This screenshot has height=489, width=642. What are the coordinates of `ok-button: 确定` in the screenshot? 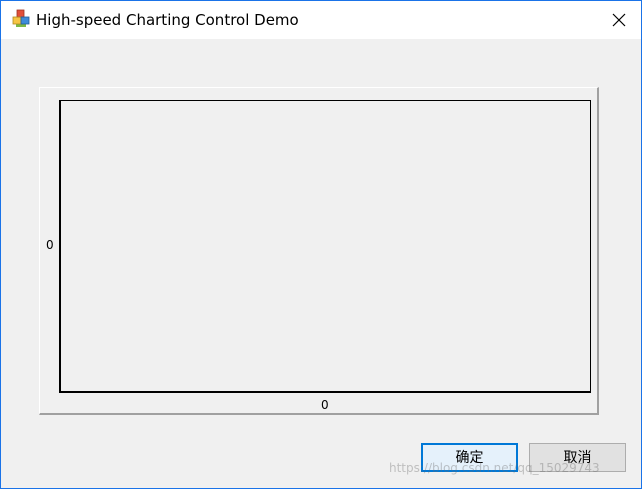 It's located at (469, 457).